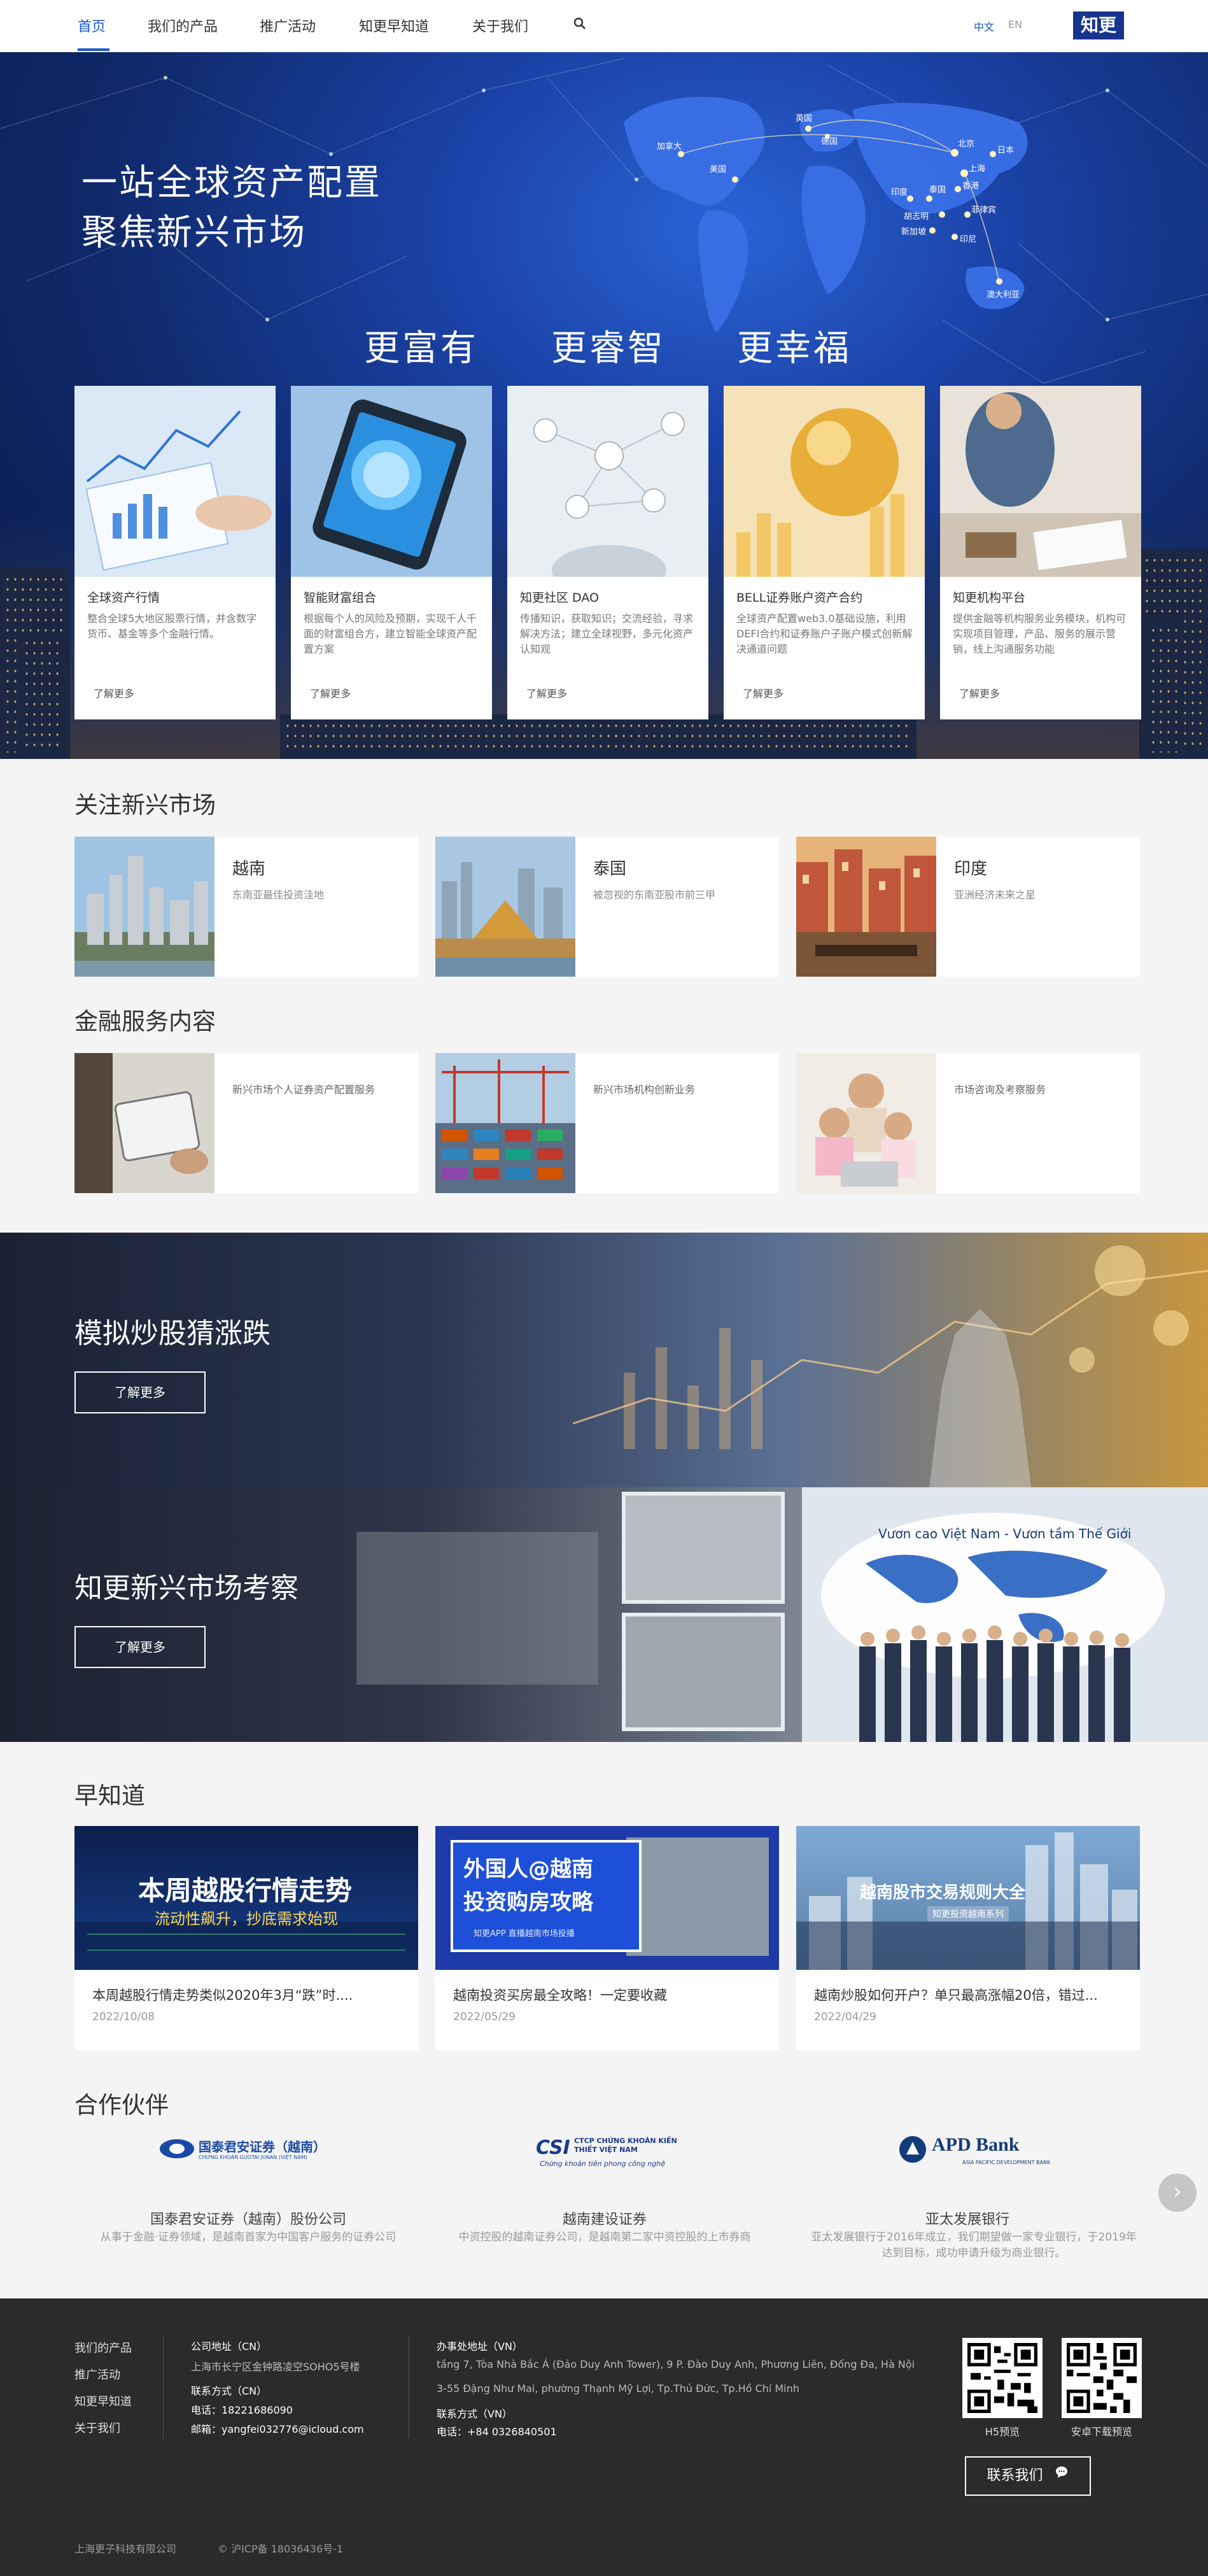 Image resolution: width=1208 pixels, height=2576 pixels. I want to click on partner-logo-mark: CSI, so click(553, 2148).